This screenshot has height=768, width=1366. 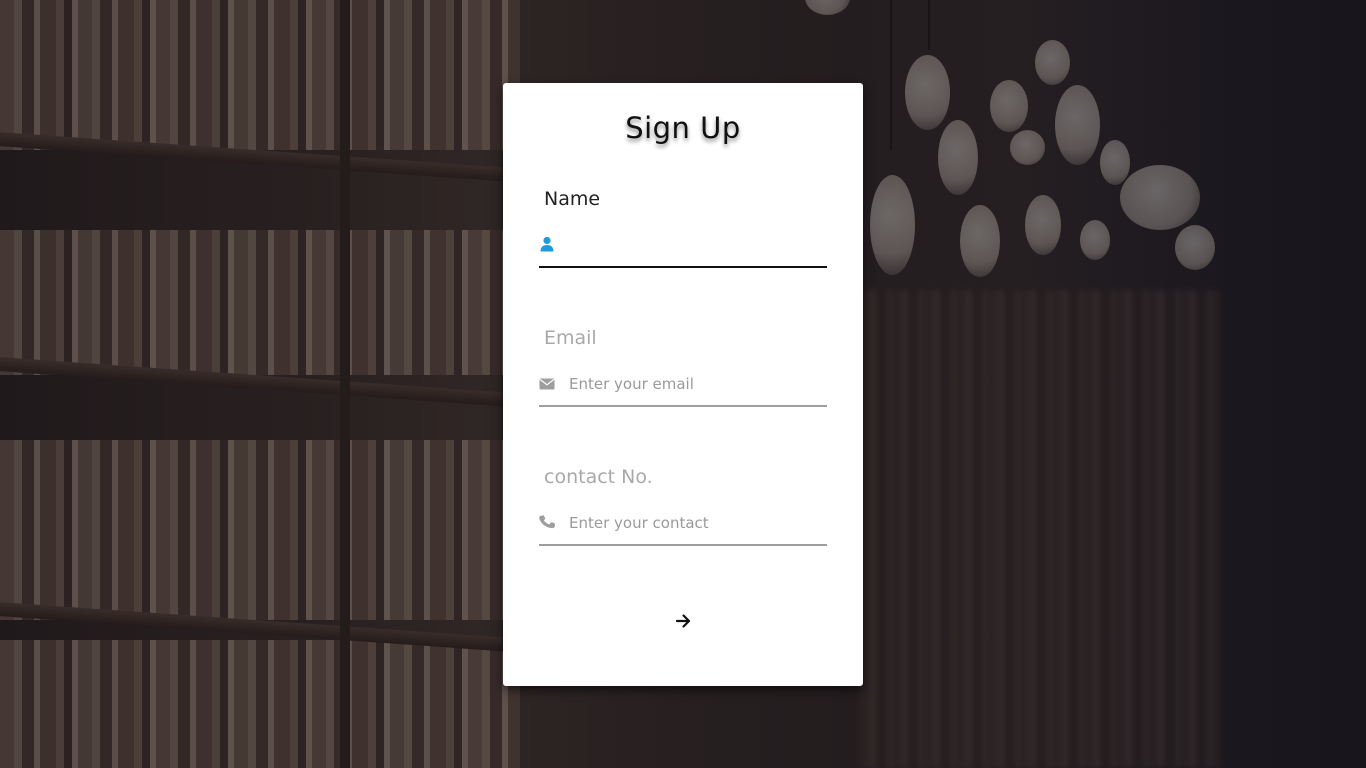 I want to click on name-label: Name, so click(x=572, y=199).